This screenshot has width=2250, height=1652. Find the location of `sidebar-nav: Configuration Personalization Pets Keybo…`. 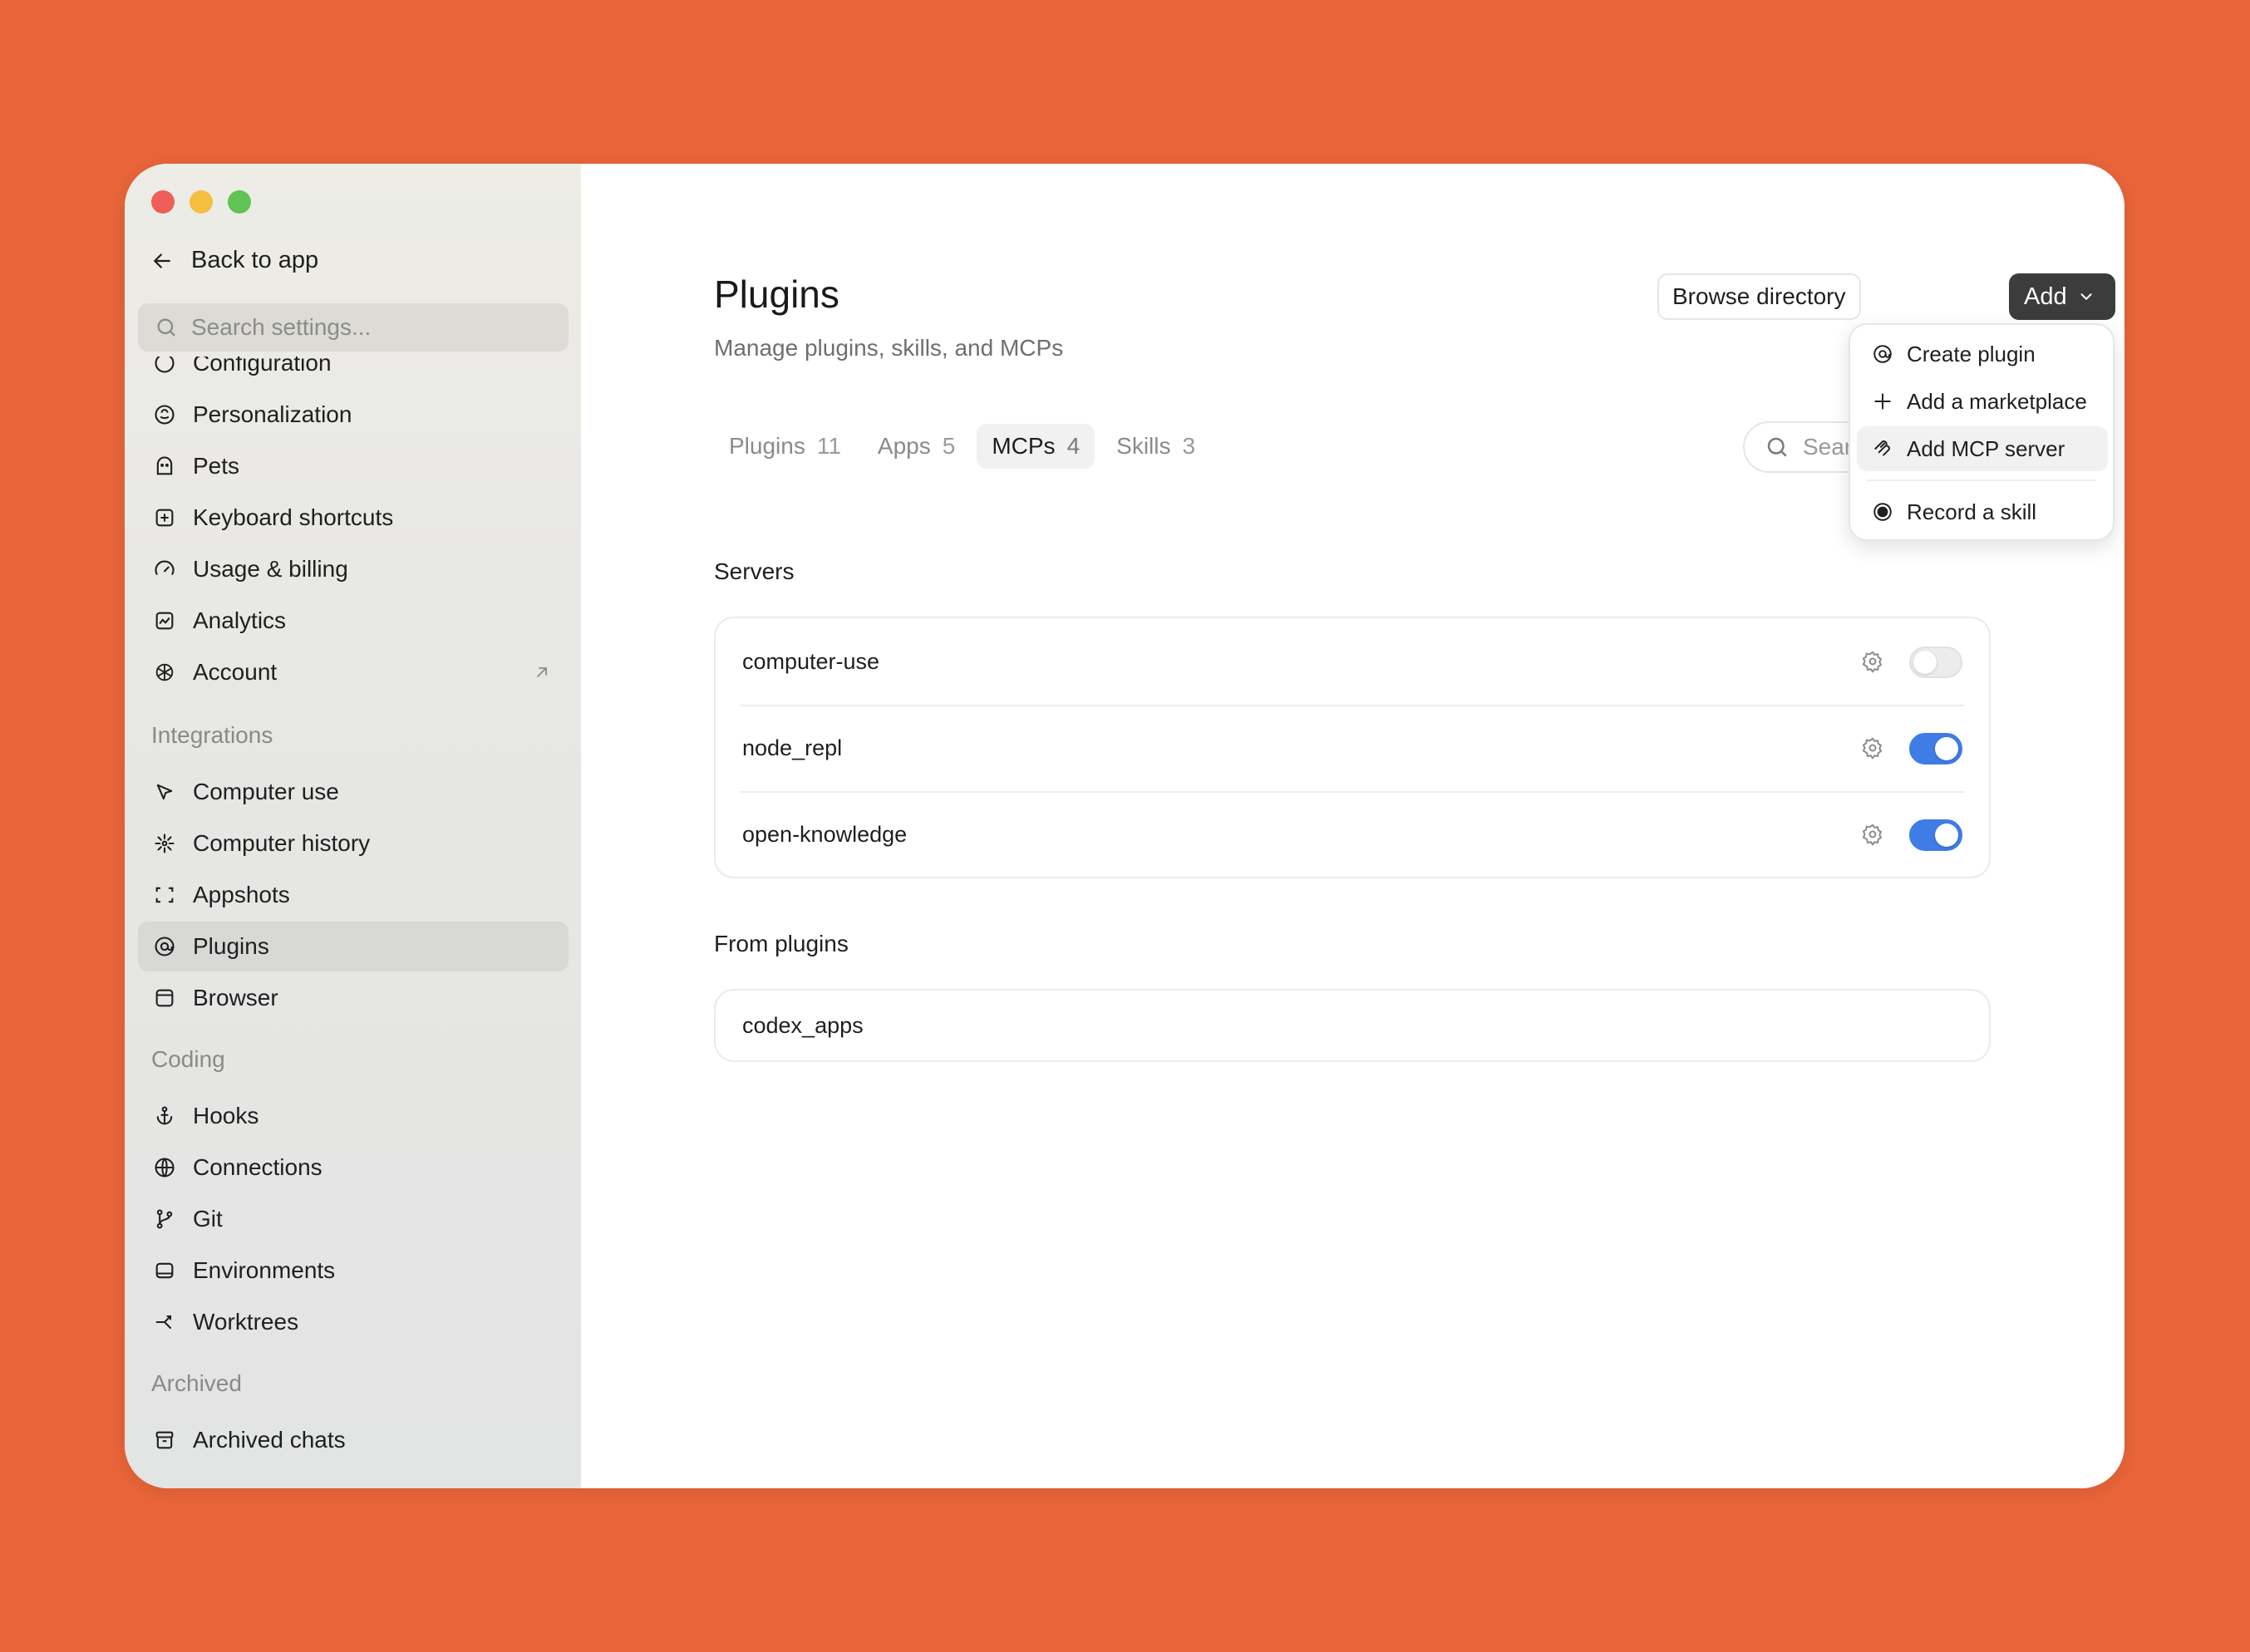

sidebar-nav: Configuration Personalization Pets Keybo… is located at coordinates (353, 922).